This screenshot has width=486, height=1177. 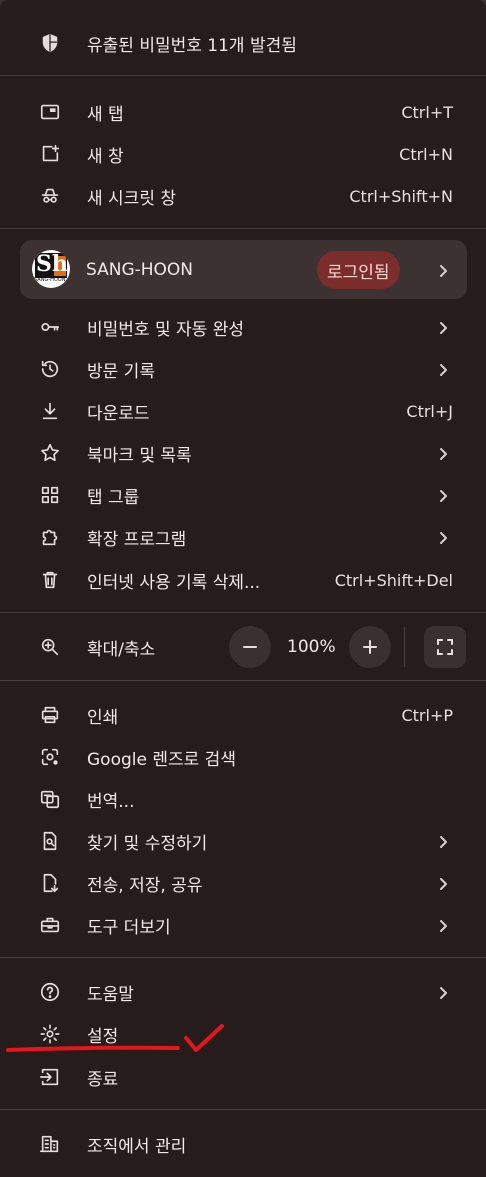 What do you see at coordinates (105, 114) in the screenshot?
I see `new-tab-label: 새 탭` at bounding box center [105, 114].